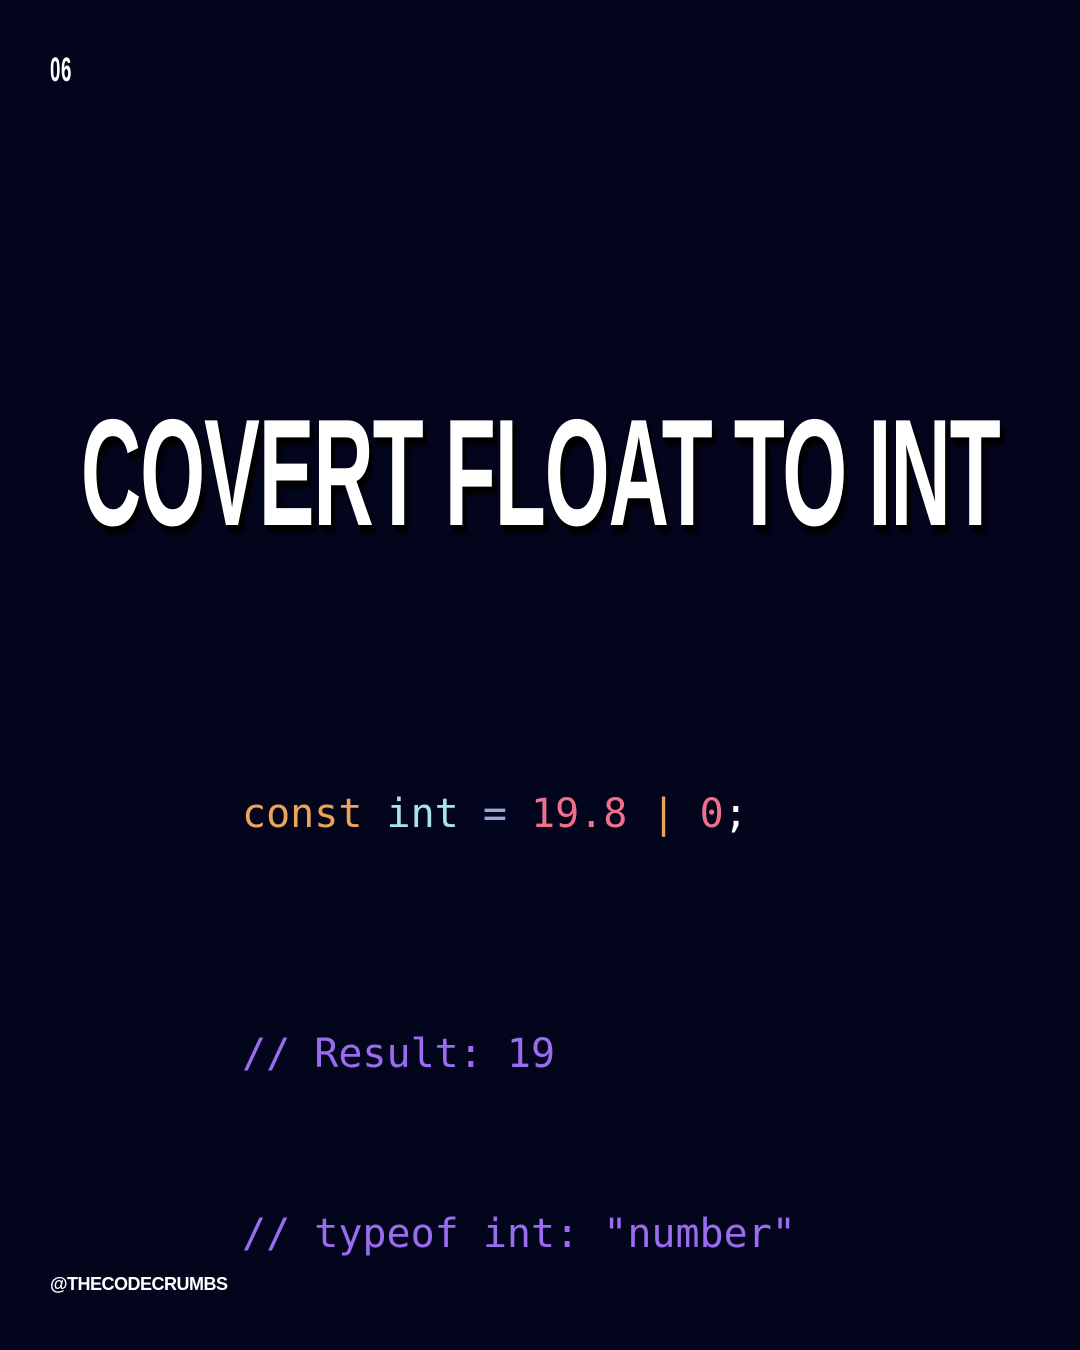 Image resolution: width=1080 pixels, height=1350 pixels. Describe the element at coordinates (519, 1234) in the screenshot. I see `code-comment-typeof: // typeof int: "number"` at that location.